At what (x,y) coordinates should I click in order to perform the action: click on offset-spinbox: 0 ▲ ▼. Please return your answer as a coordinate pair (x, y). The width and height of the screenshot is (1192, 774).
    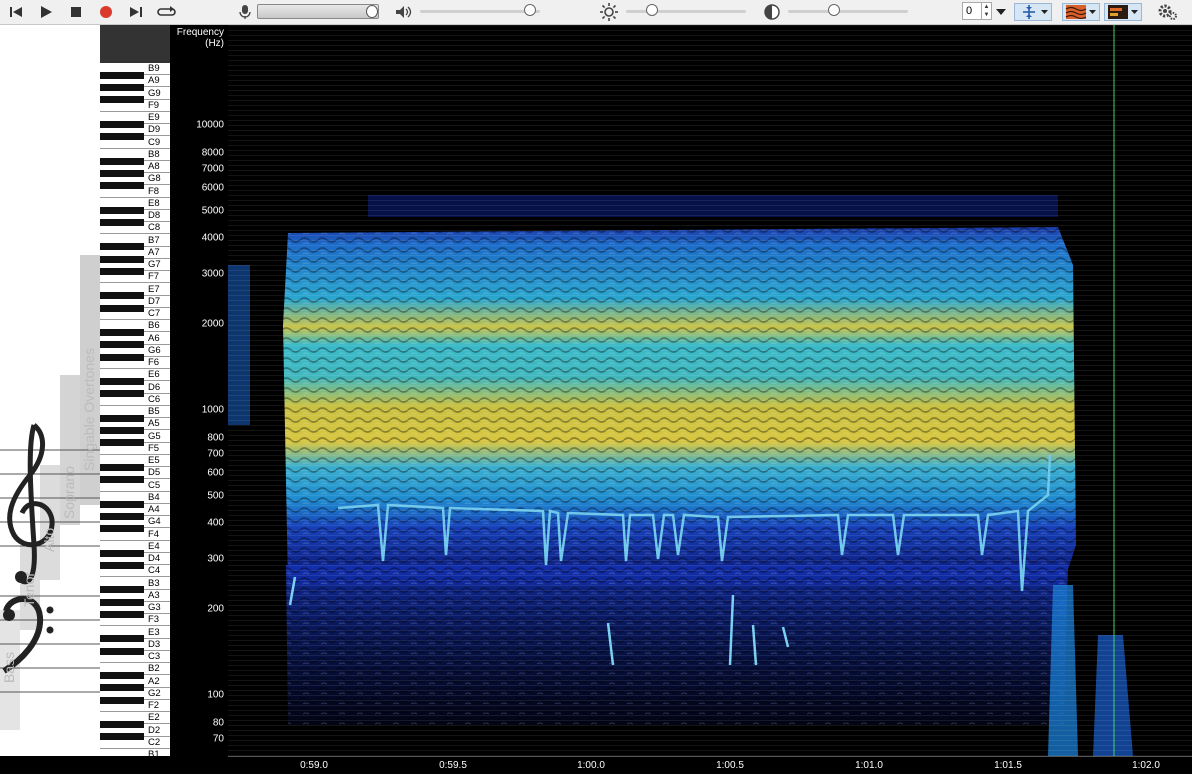
    Looking at the image, I should click on (977, 11).